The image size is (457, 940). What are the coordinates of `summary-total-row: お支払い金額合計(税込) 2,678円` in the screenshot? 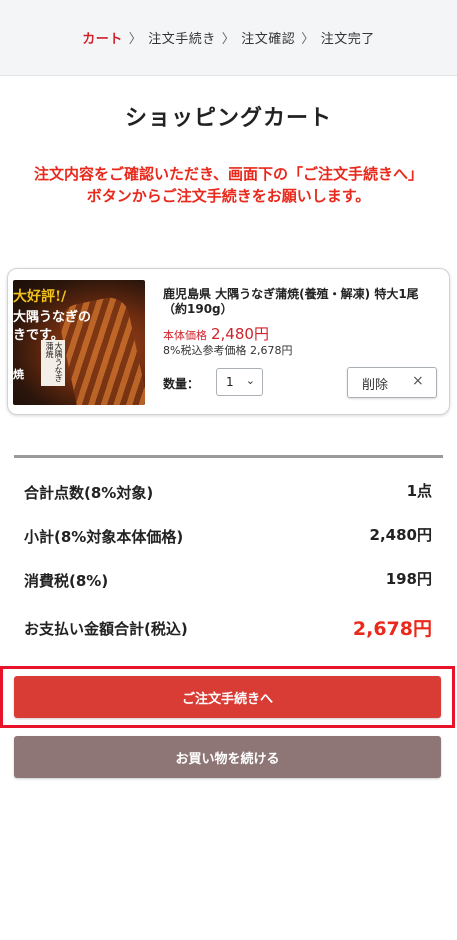 It's located at (228, 628).